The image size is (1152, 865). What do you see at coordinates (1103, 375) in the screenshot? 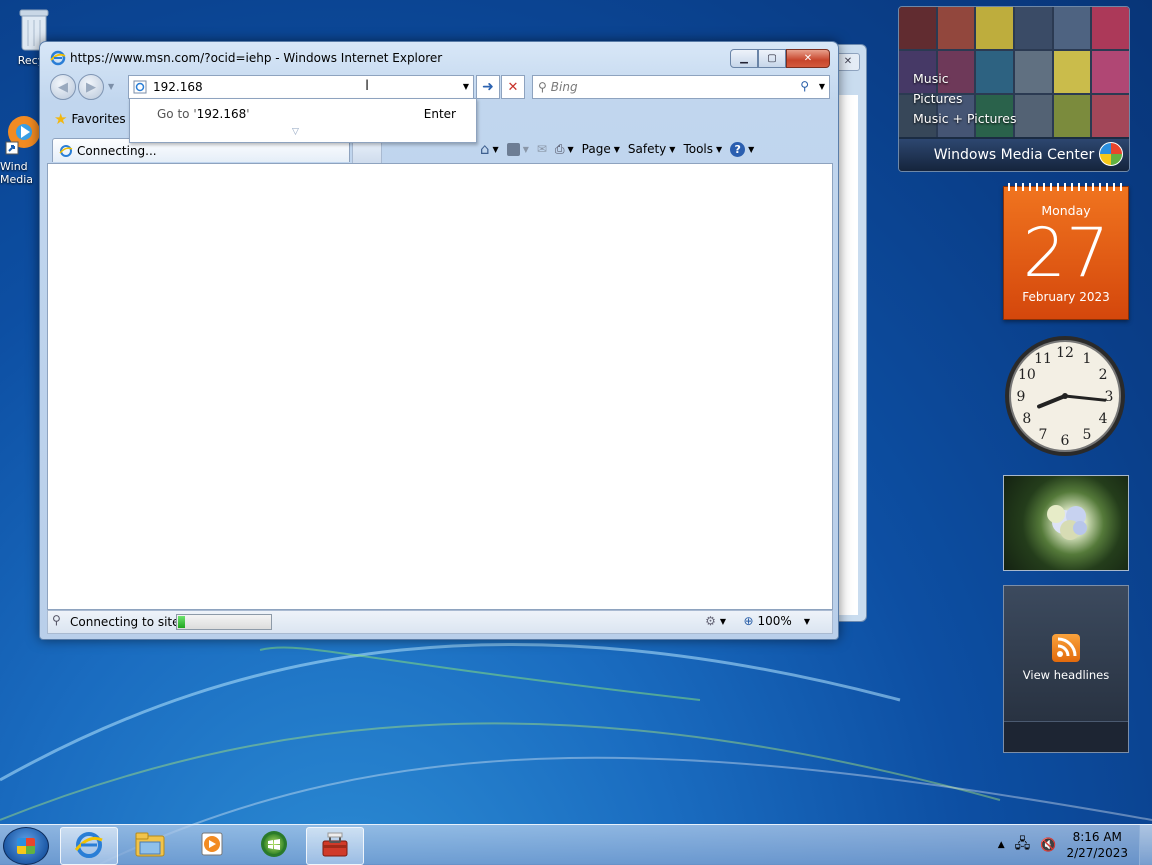
I see `clock-numeral: 2` at bounding box center [1103, 375].